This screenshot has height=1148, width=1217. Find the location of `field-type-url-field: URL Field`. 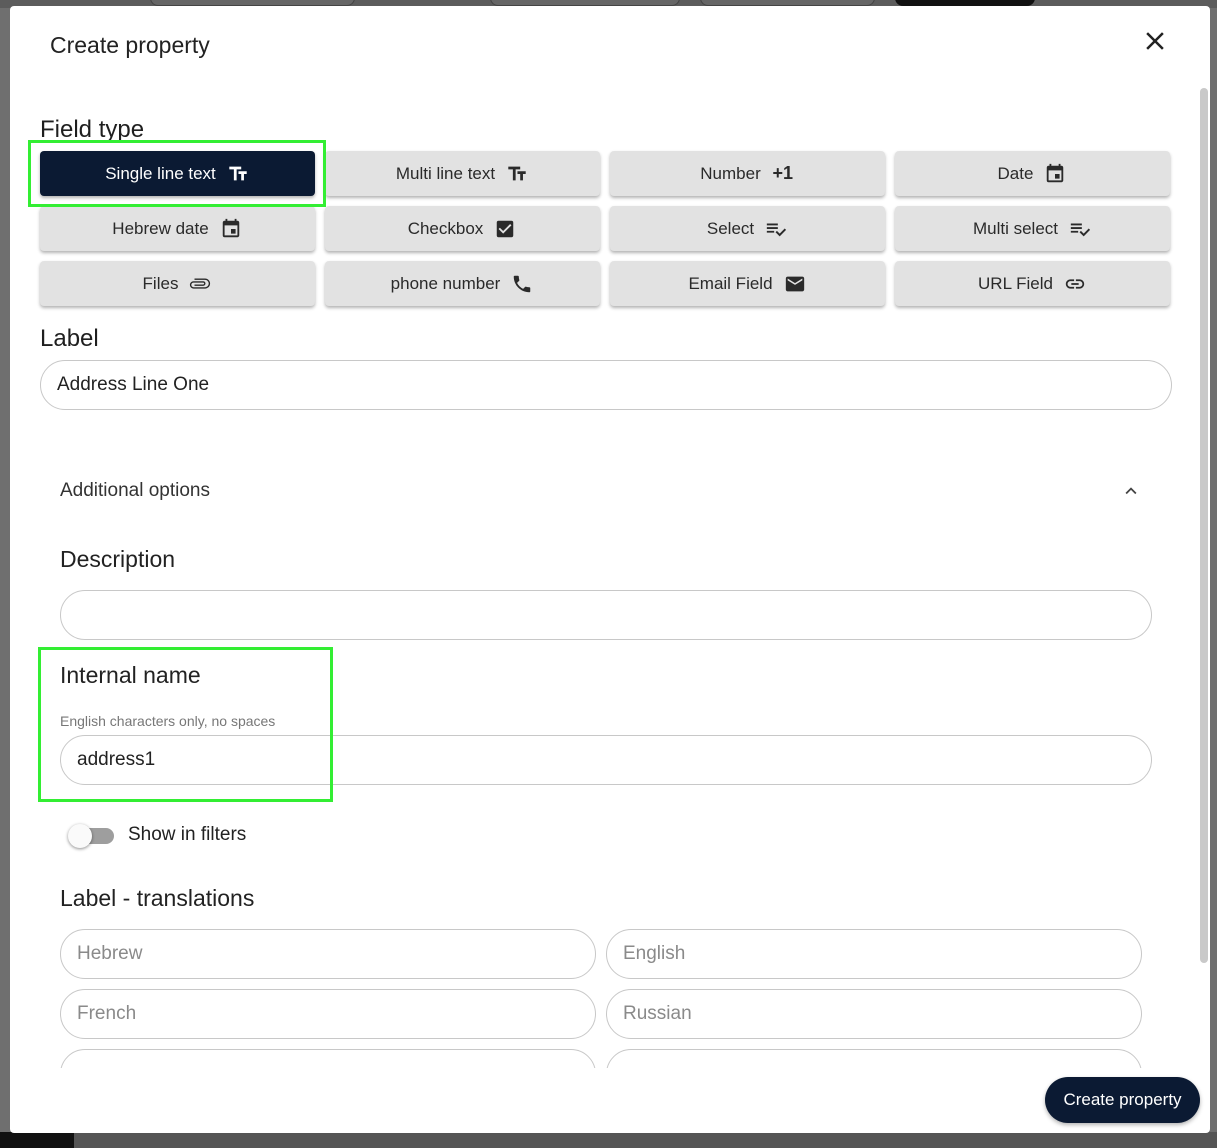

field-type-url-field: URL Field is located at coordinates (1032, 283).